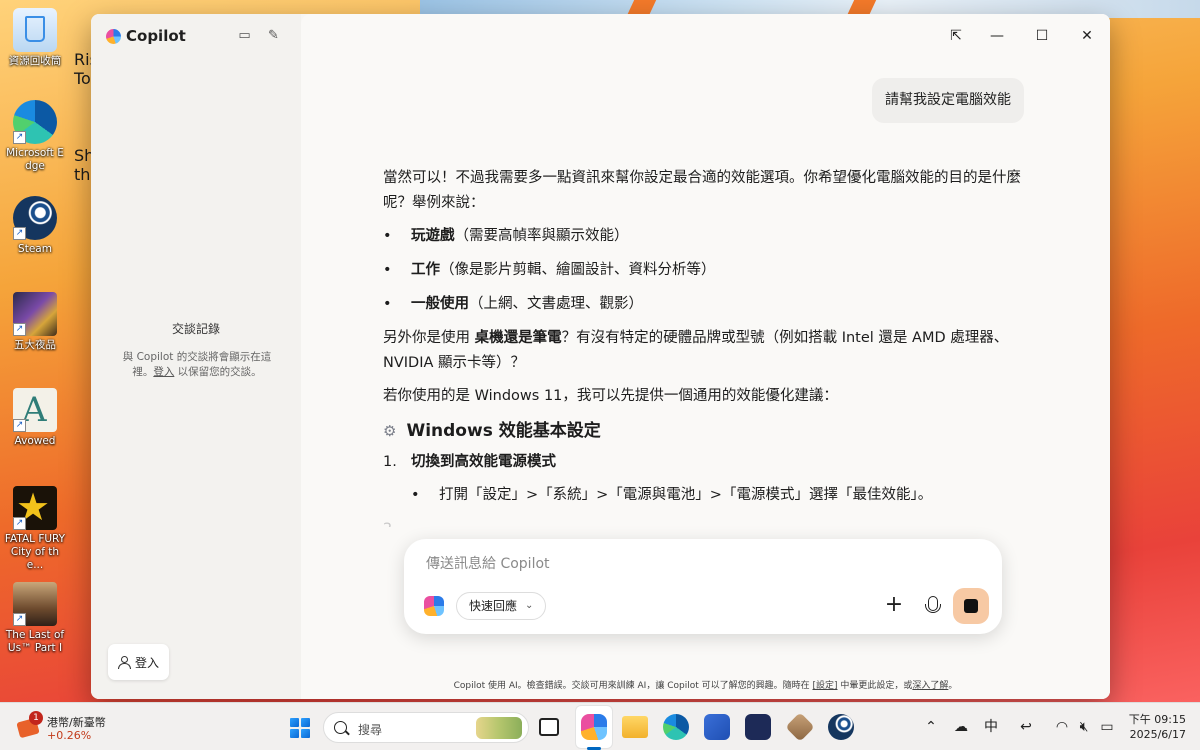 This screenshot has height=750, width=1200. What do you see at coordinates (556, 304) in the screenshot?
I see `bullet-text: （上網、文書處理、觀影）` at bounding box center [556, 304].